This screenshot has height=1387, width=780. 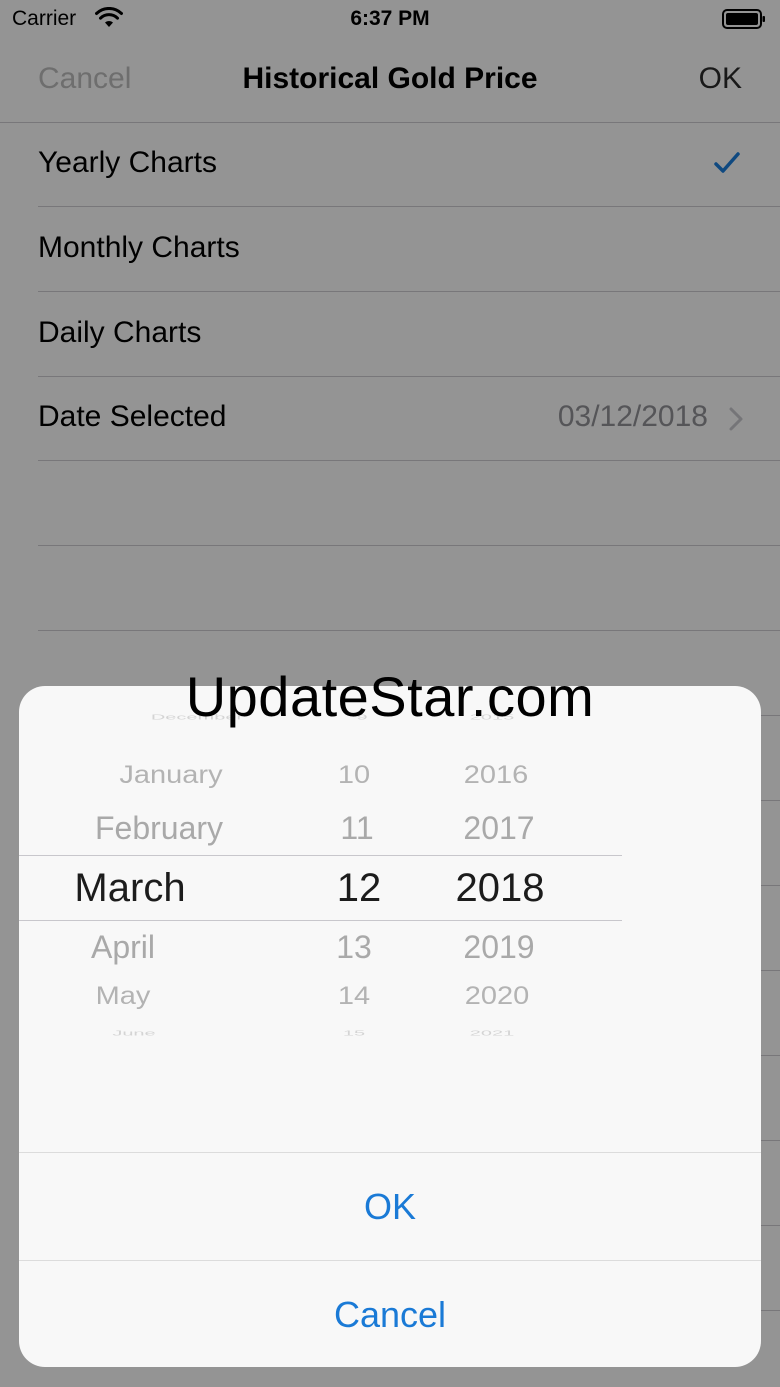 What do you see at coordinates (390, 1206) in the screenshot?
I see `alert-ok-button: OK` at bounding box center [390, 1206].